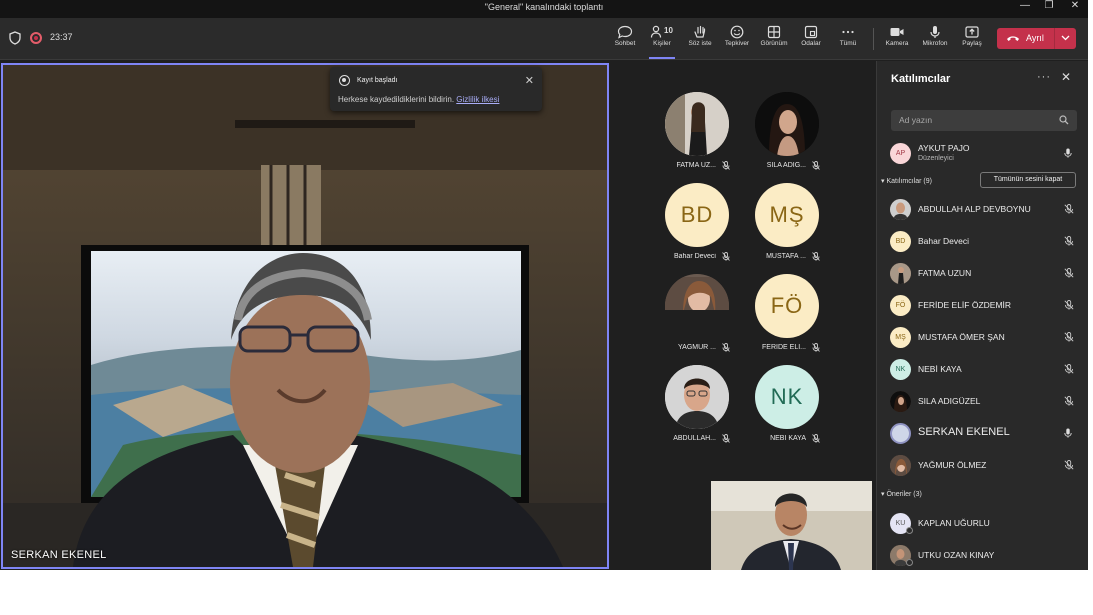  What do you see at coordinates (700, 31) in the screenshot?
I see `raise-hand-icon` at bounding box center [700, 31].